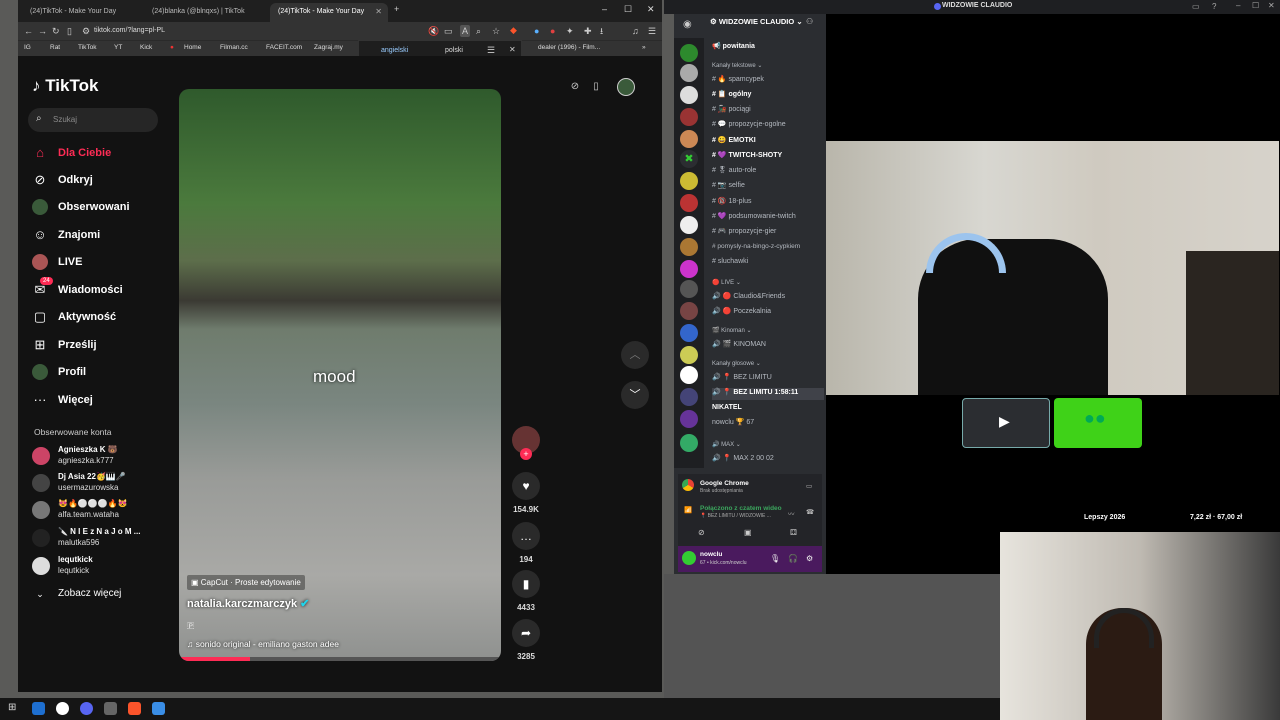 This screenshot has width=1280, height=720. I want to click on star-icon: ☆, so click(496, 31).